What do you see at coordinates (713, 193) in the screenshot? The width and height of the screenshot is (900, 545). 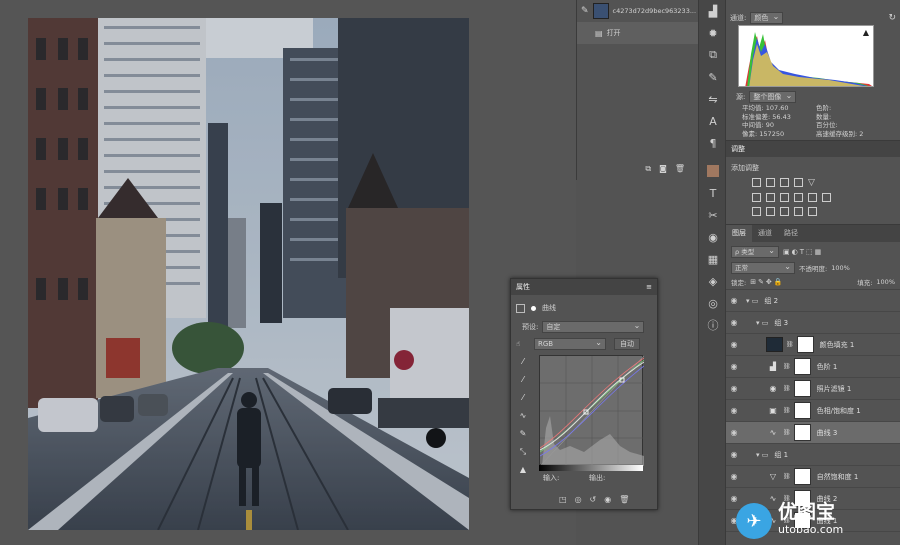 I see `type-tool-icon: T` at bounding box center [713, 193].